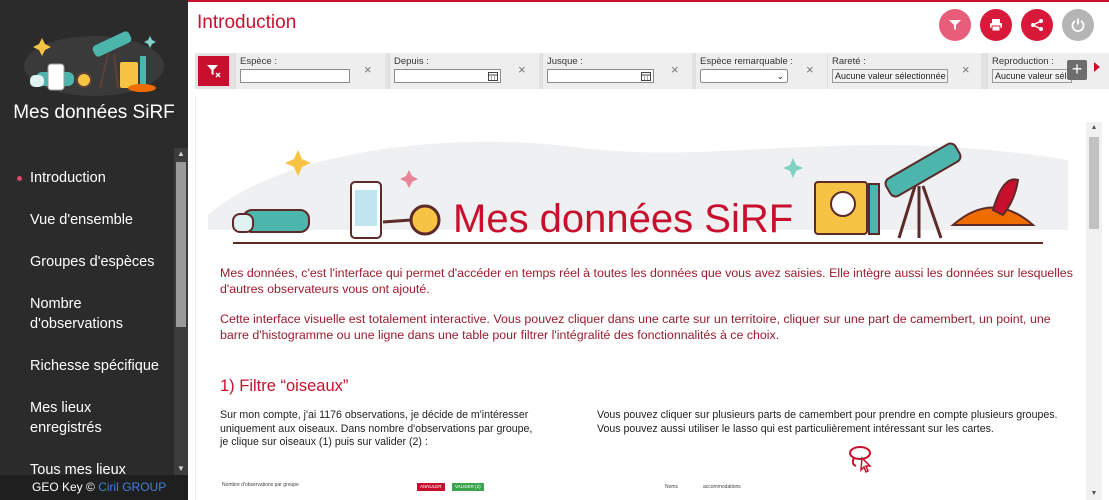 The width and height of the screenshot is (1109, 500). I want to click on footer-text: GEO Key, so click(57, 487).